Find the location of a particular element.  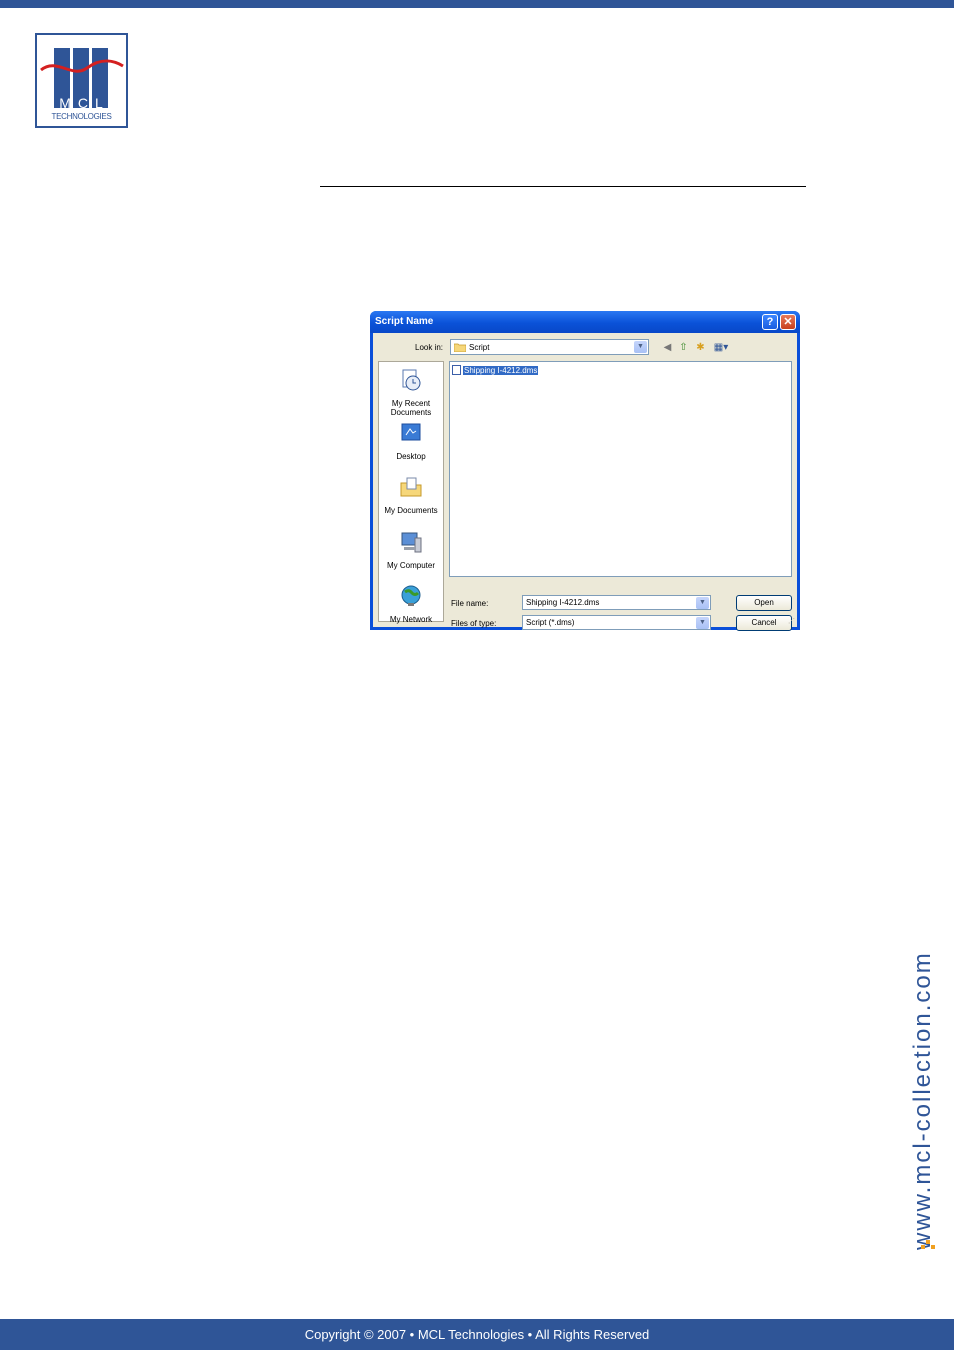

place-label: Desktop is located at coordinates (411, 456).